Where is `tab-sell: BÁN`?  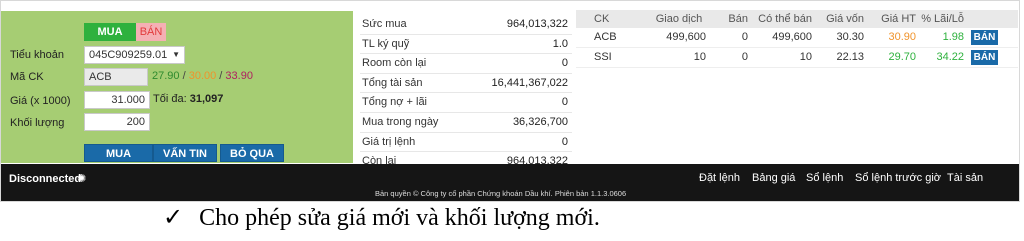
tab-sell: BÁN is located at coordinates (151, 32).